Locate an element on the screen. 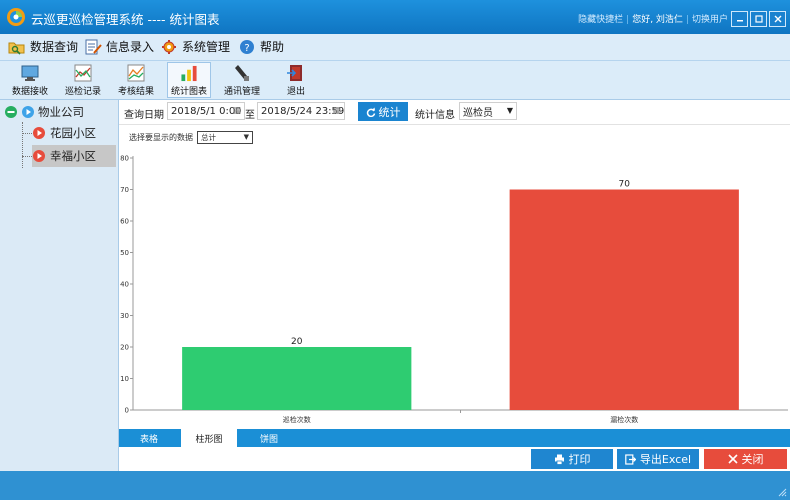  close-icon is located at coordinates (732, 459).